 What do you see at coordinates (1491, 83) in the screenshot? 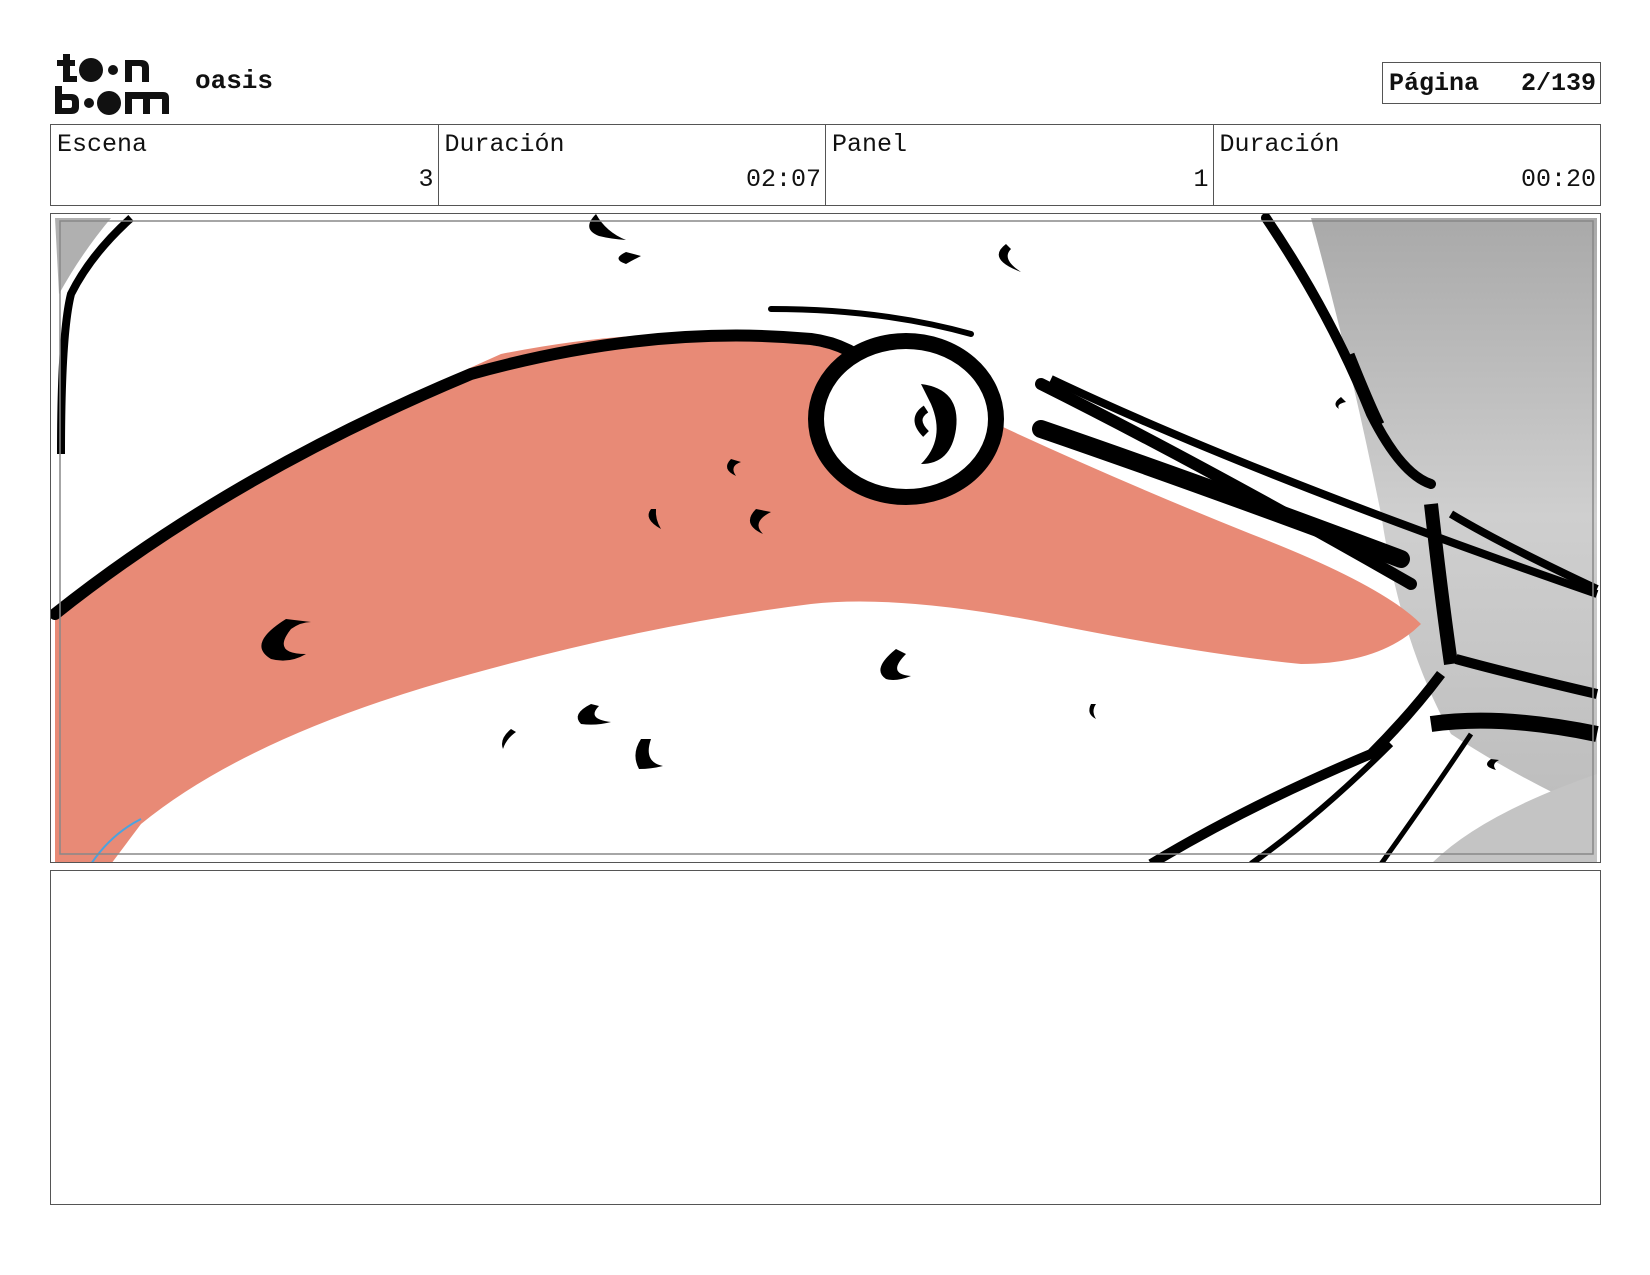
I see `page-indicator: Página 2/139` at bounding box center [1491, 83].